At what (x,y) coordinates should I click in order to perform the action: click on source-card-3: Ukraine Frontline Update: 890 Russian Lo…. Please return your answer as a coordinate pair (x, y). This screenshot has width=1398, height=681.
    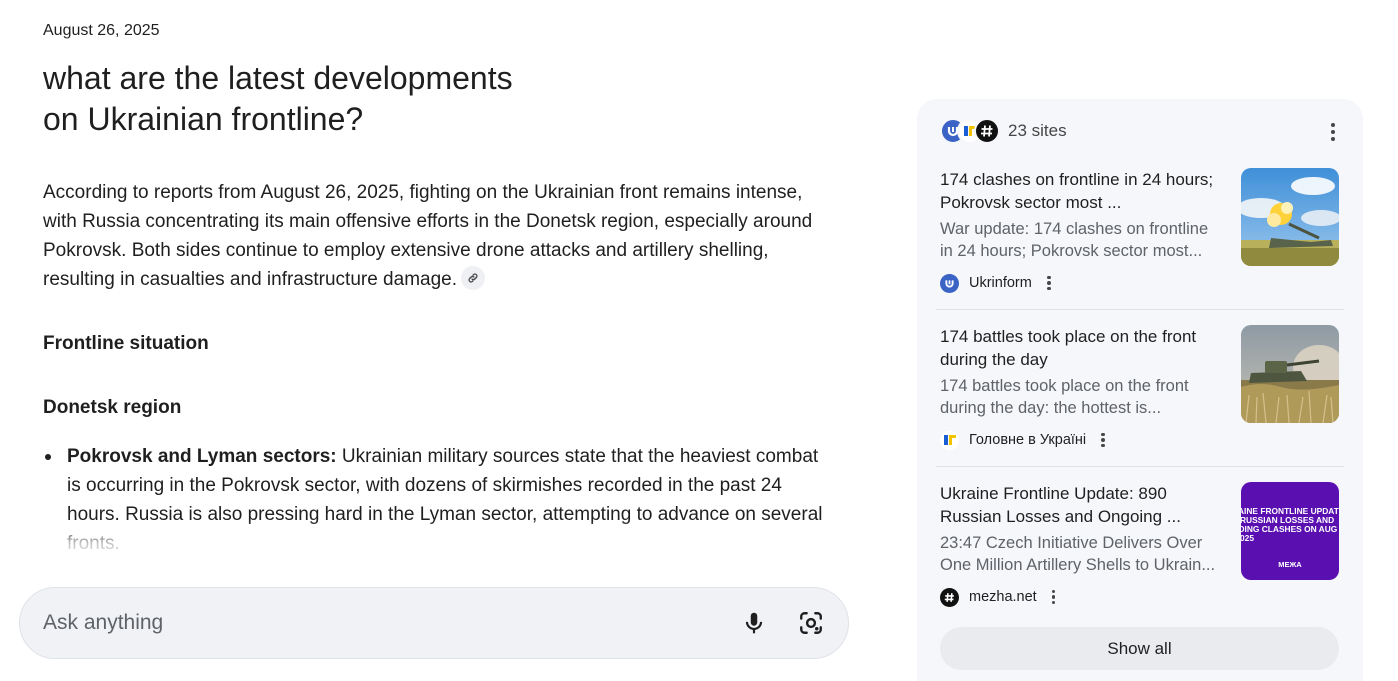
    Looking at the image, I should click on (1140, 554).